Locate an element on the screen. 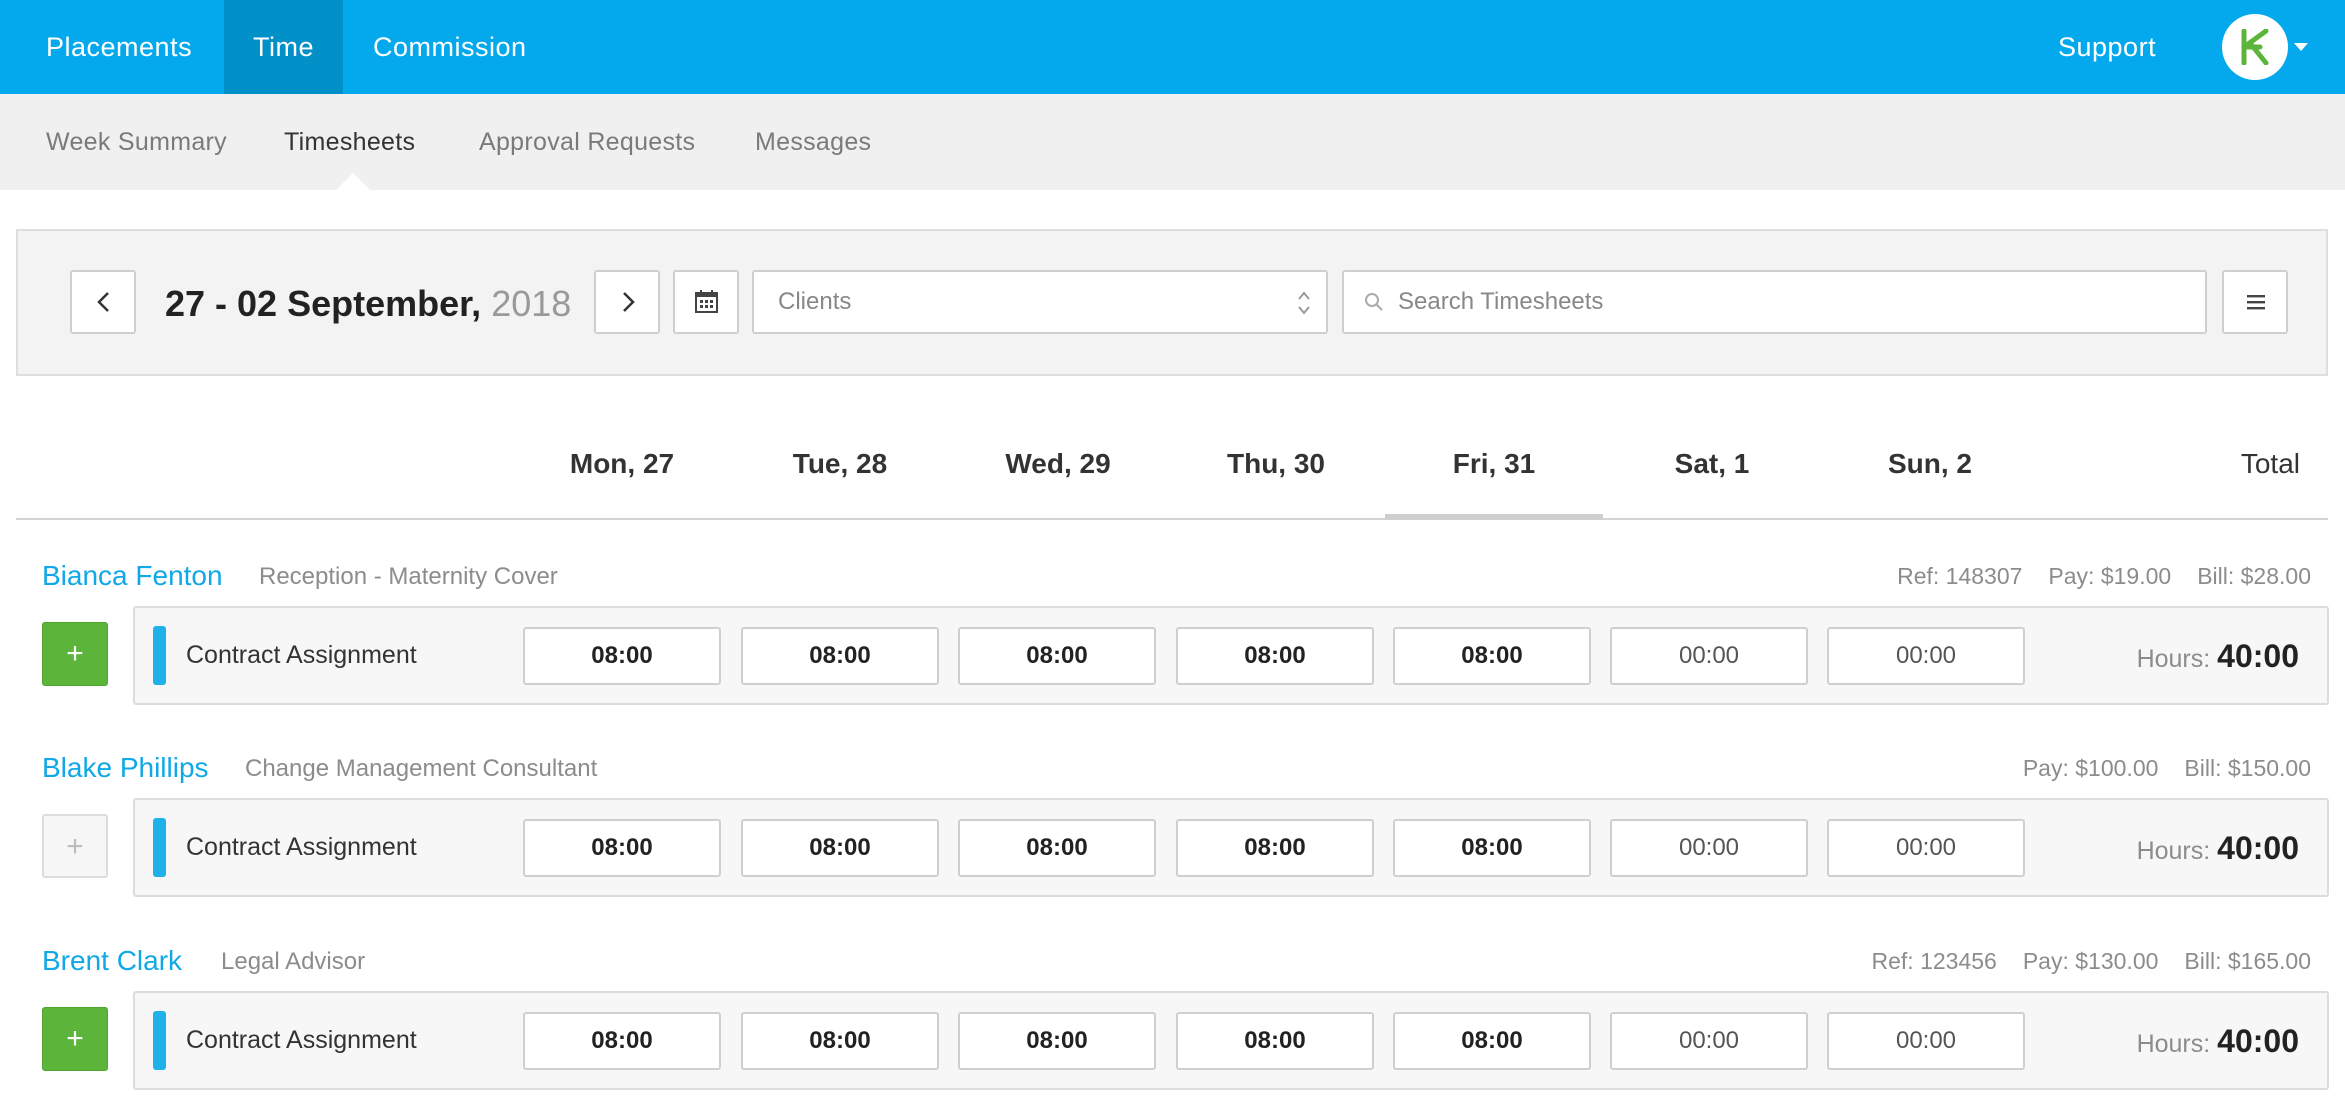 The image size is (2345, 1111). search-timesheets-box is located at coordinates (1774, 302).